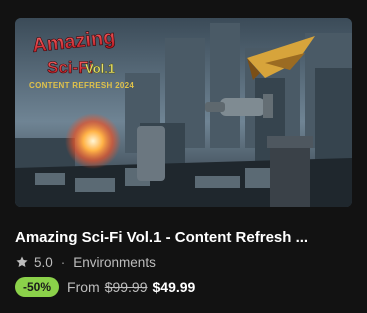 This screenshot has width=367, height=313. Describe the element at coordinates (43, 262) in the screenshot. I see `rating-value: 5.0` at that location.